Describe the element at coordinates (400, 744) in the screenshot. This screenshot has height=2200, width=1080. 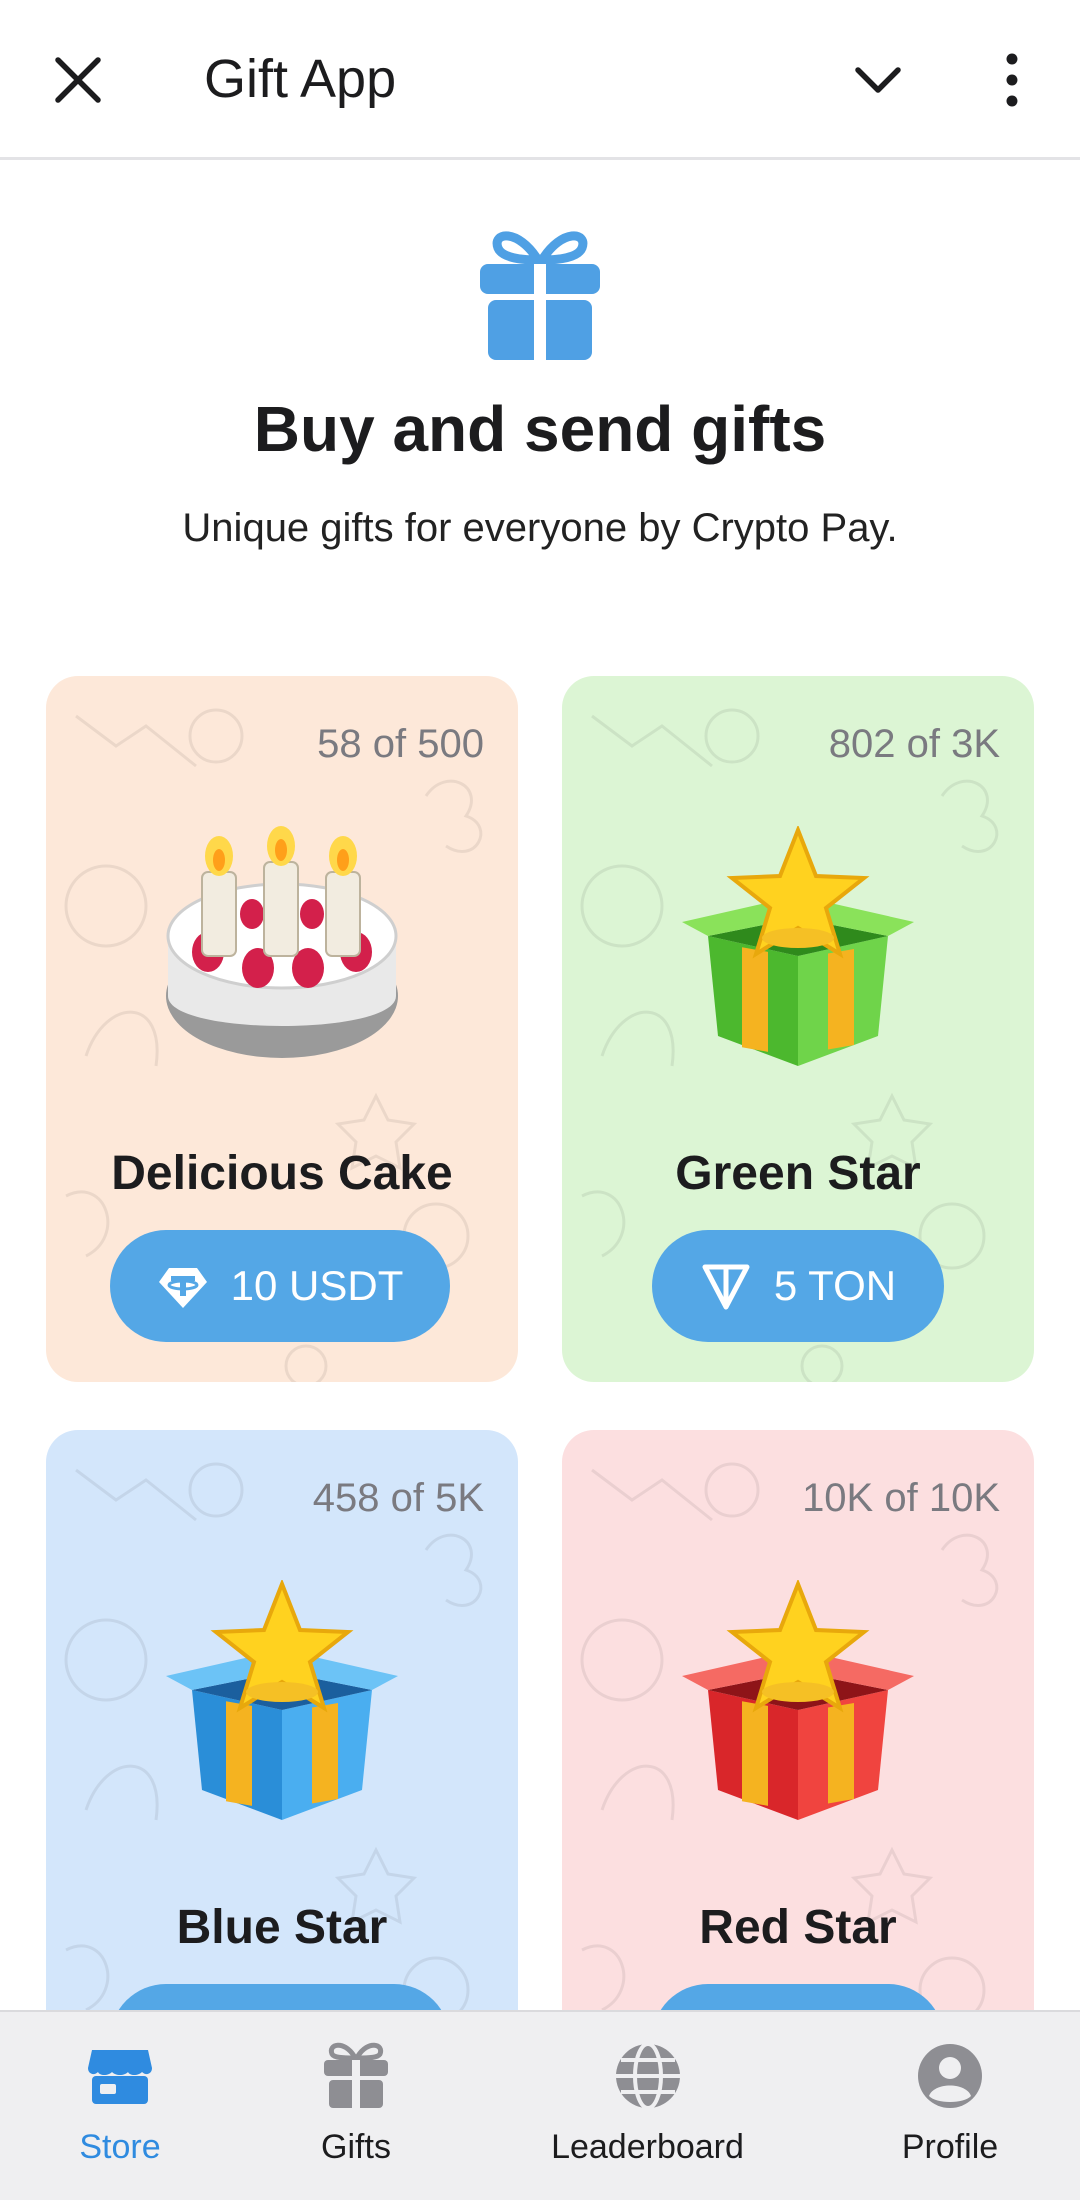
I see `supply-count: 58 of 500` at that location.